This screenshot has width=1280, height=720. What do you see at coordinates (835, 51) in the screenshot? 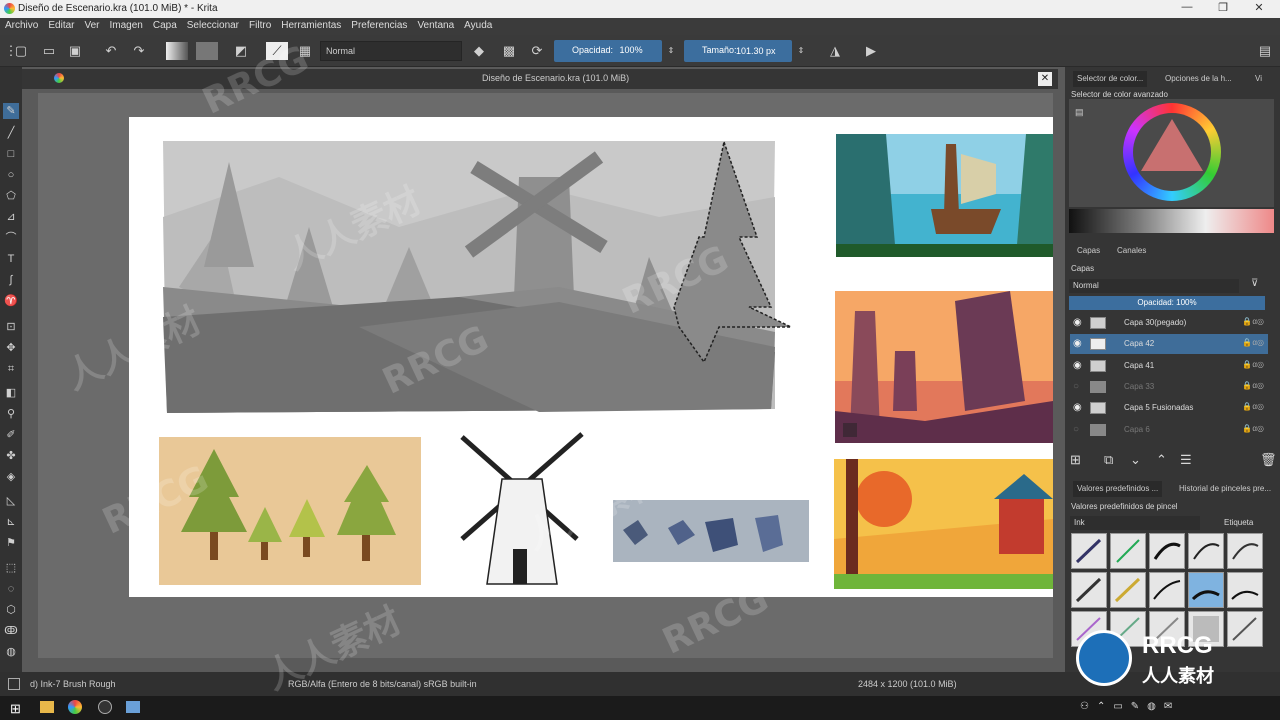
I see `mirror-horizontal-icon: ◮` at bounding box center [835, 51].